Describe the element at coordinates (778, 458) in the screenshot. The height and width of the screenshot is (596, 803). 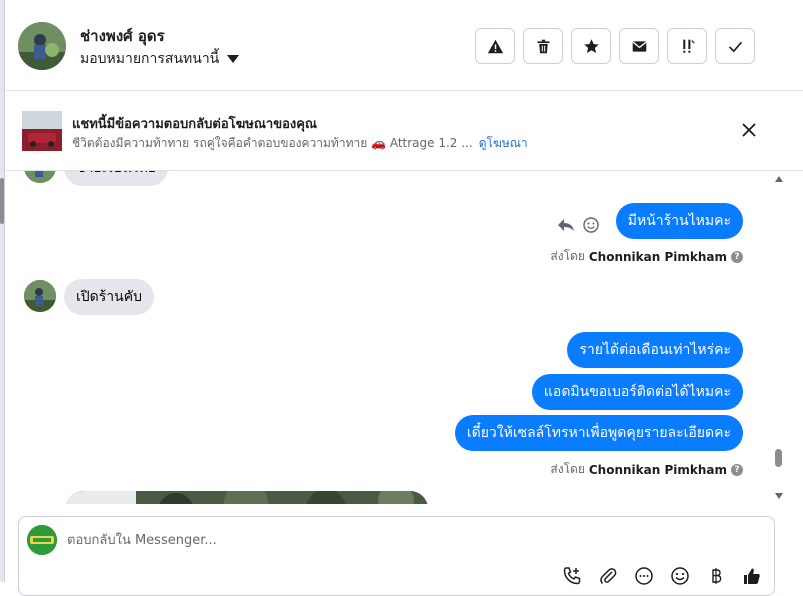
I see `scrollbar-thumb` at that location.